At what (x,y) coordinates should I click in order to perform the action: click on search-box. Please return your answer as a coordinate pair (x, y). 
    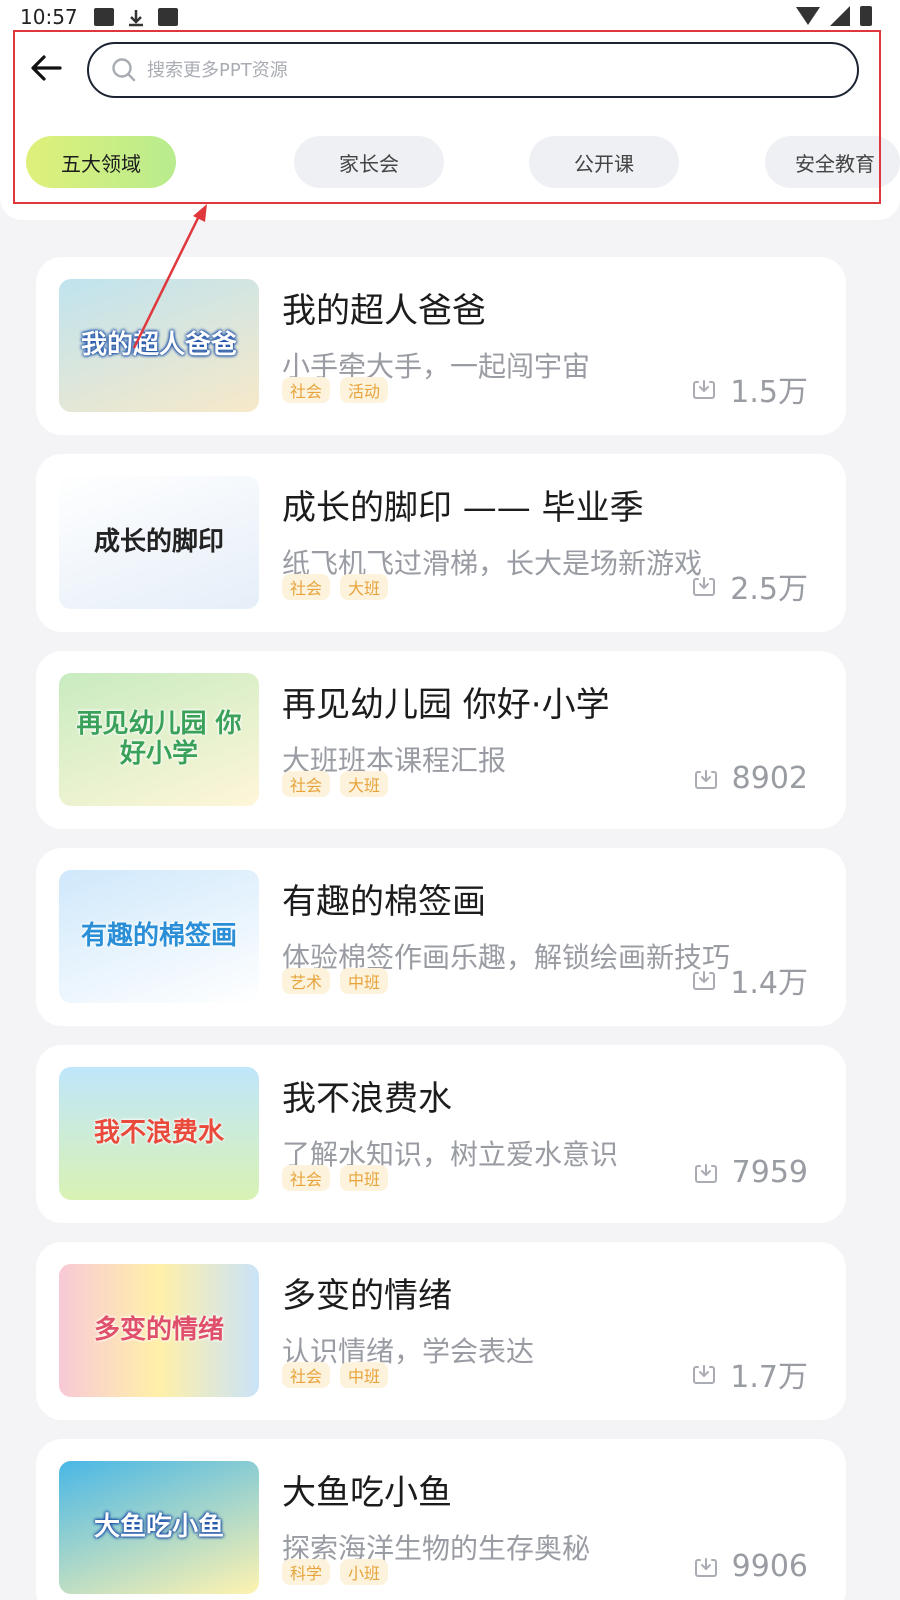
    Looking at the image, I should click on (473, 70).